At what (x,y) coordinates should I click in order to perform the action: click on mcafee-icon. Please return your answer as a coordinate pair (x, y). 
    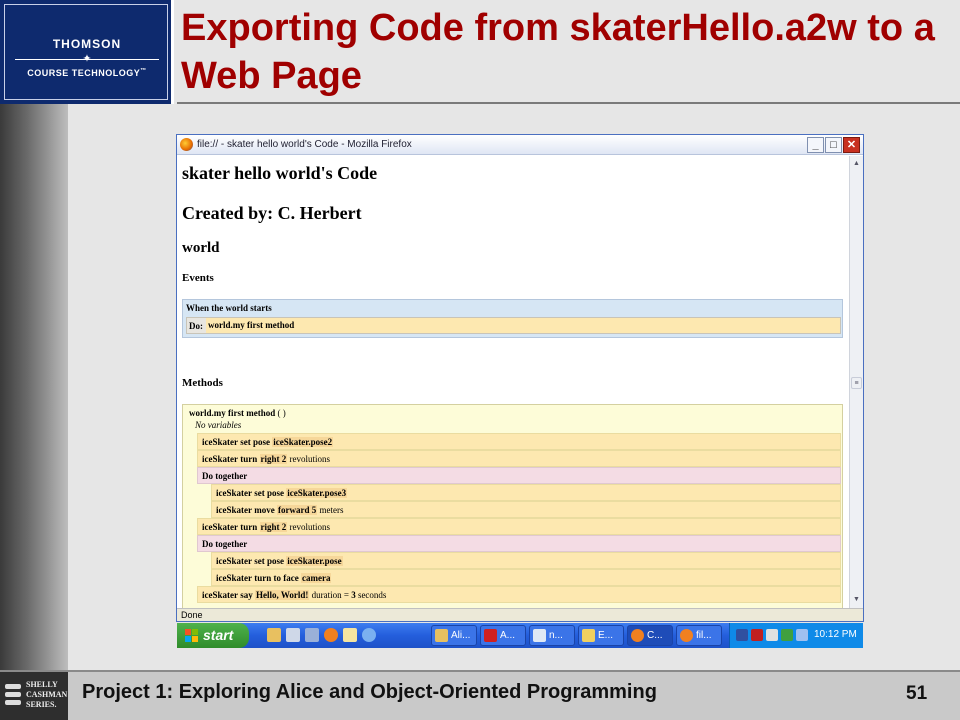
    Looking at the image, I should click on (772, 635).